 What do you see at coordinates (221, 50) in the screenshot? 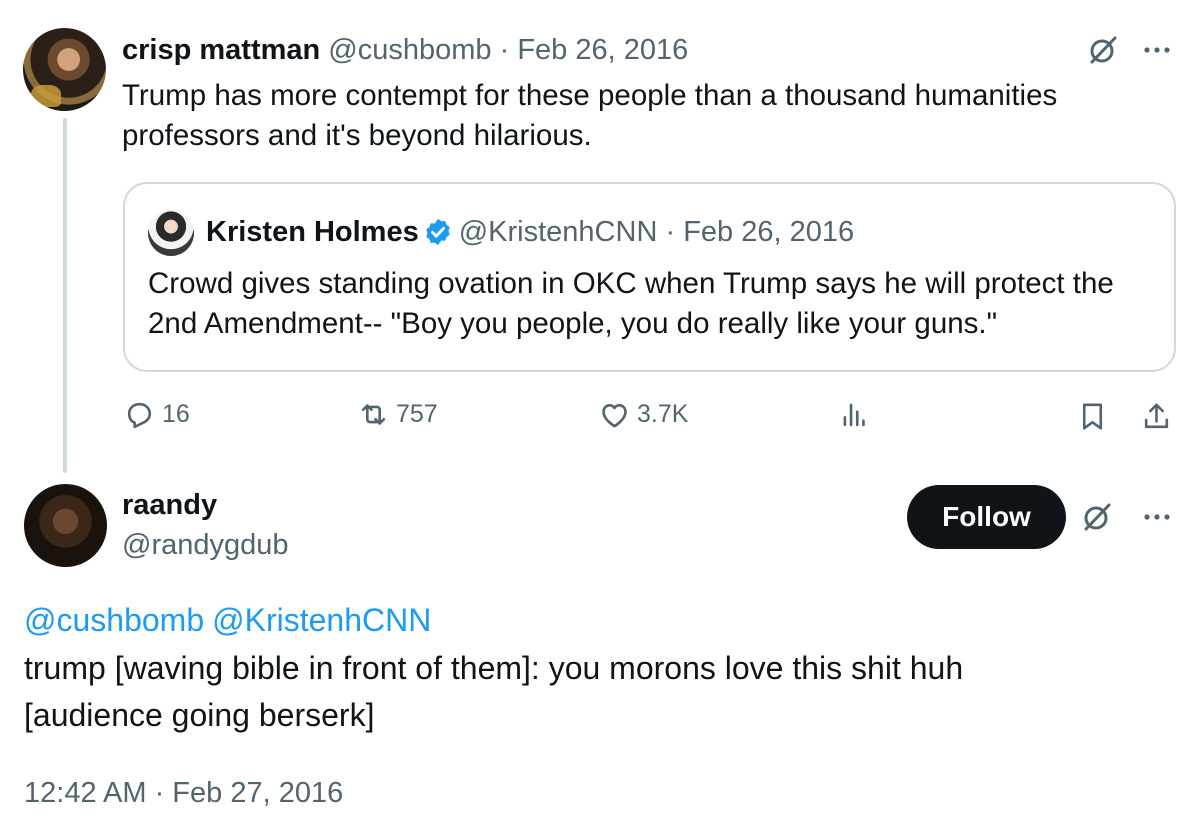
I see `parent-author-name: crisp mattman` at bounding box center [221, 50].